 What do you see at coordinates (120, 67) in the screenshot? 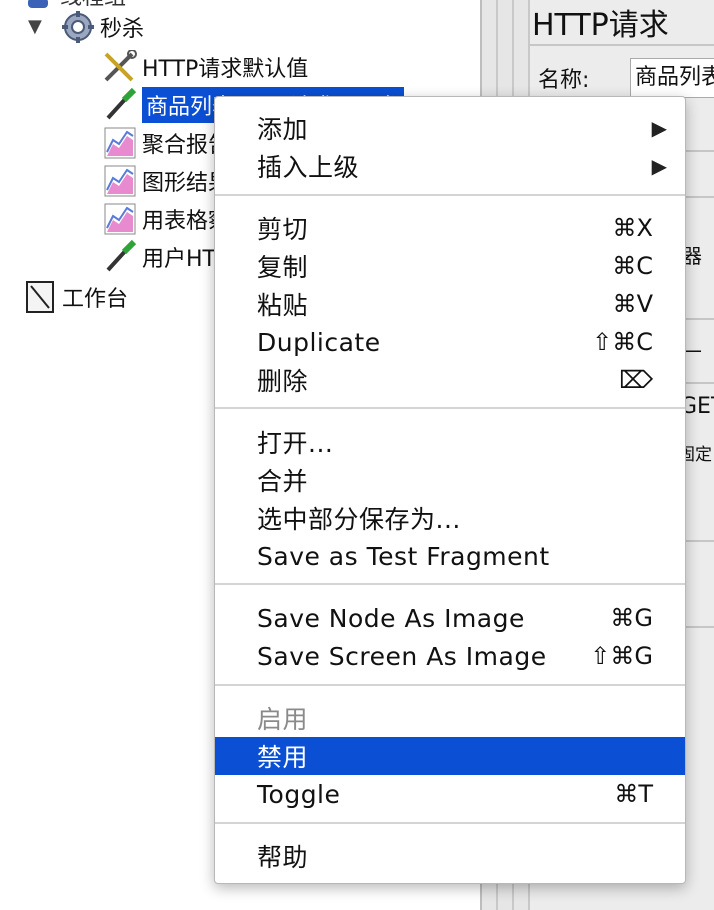
I see `wrench-icon` at bounding box center [120, 67].